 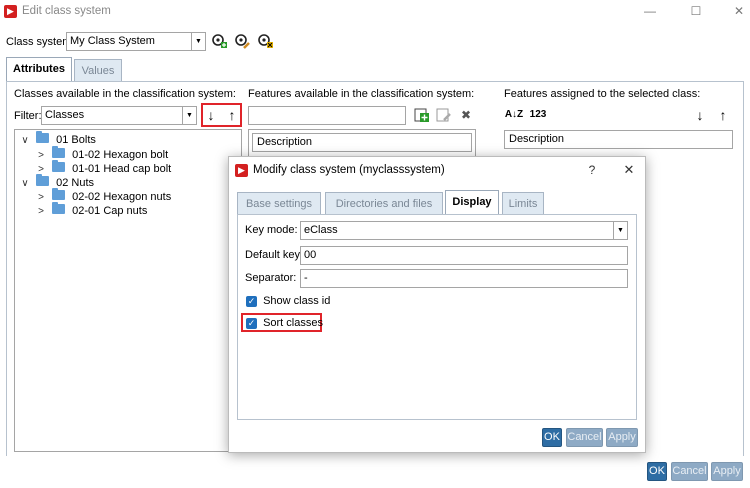 I want to click on sort-down-icon: ↓, so click(x=211, y=115).